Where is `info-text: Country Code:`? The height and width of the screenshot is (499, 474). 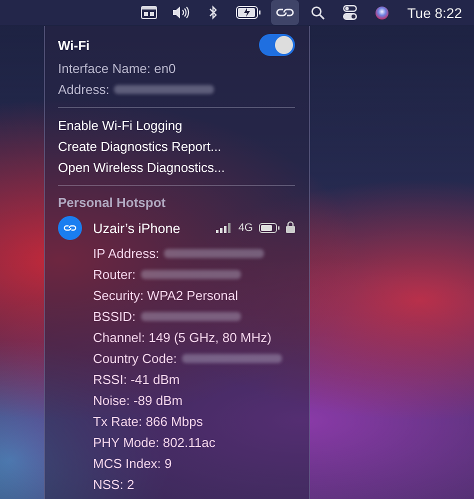
info-text: Country Code: is located at coordinates (135, 358).